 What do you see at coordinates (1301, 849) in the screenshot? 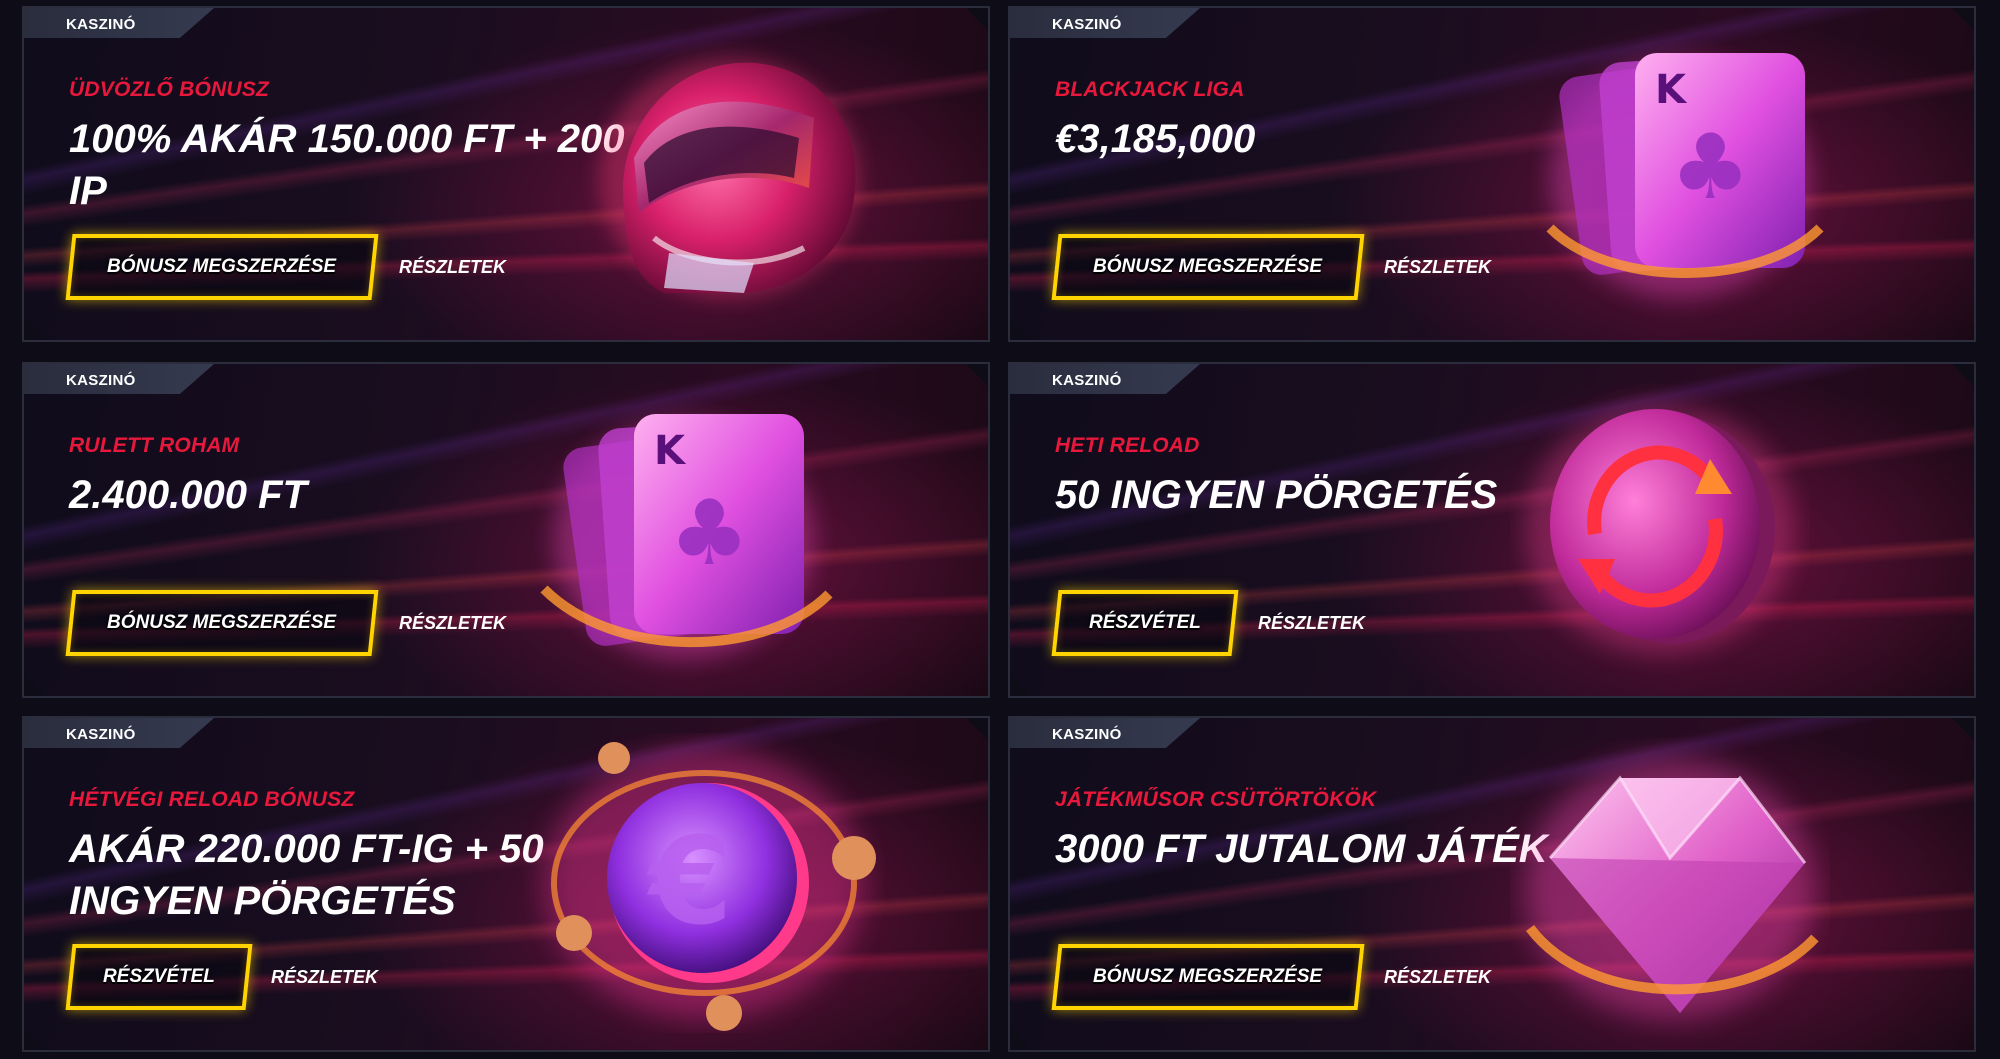
I see `promo-headline: 3000 FT JUTALOM JÁTÉK` at bounding box center [1301, 849].